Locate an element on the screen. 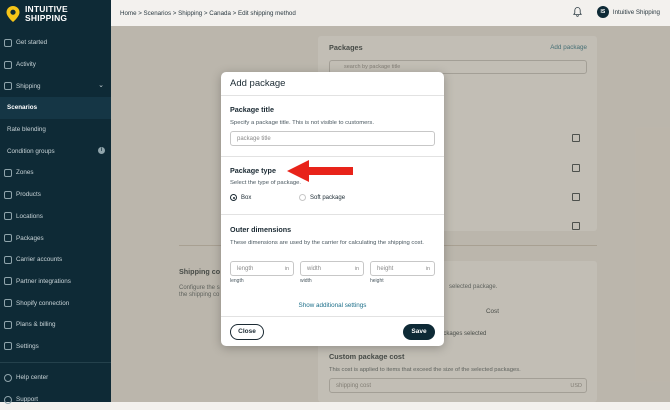 Image resolution: width=670 pixels, height=410 pixels. sidebar-item-activity: Activity is located at coordinates (55, 65).